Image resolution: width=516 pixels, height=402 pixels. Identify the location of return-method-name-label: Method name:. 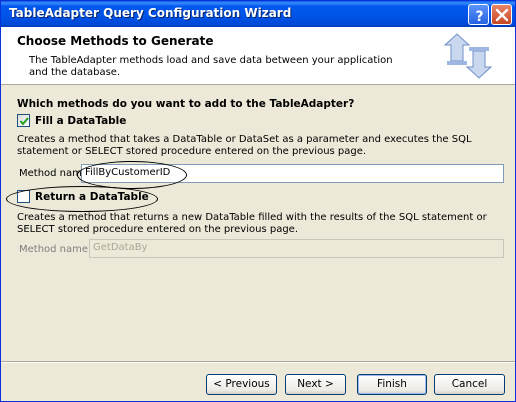
(55, 249).